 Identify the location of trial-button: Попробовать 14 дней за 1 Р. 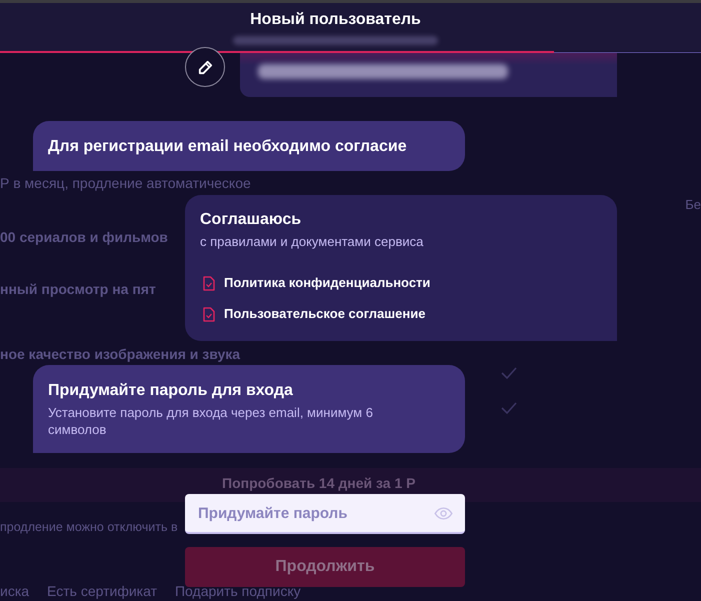
(350, 485).